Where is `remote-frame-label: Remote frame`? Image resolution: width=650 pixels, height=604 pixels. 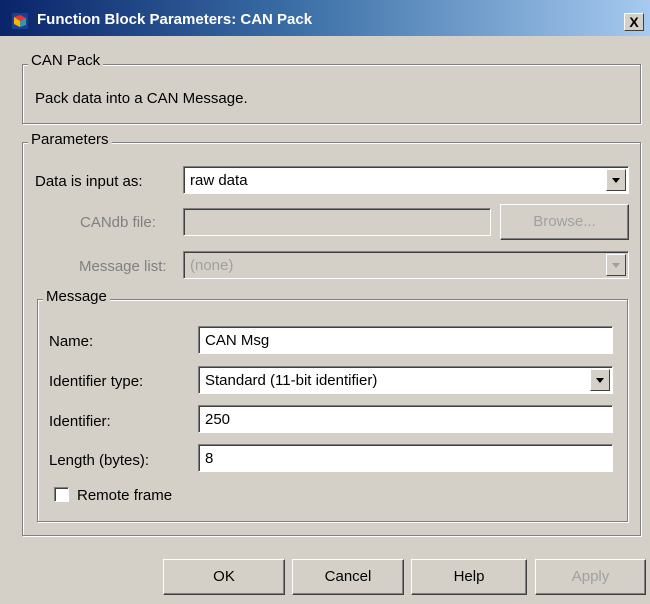 remote-frame-label: Remote frame is located at coordinates (124, 495).